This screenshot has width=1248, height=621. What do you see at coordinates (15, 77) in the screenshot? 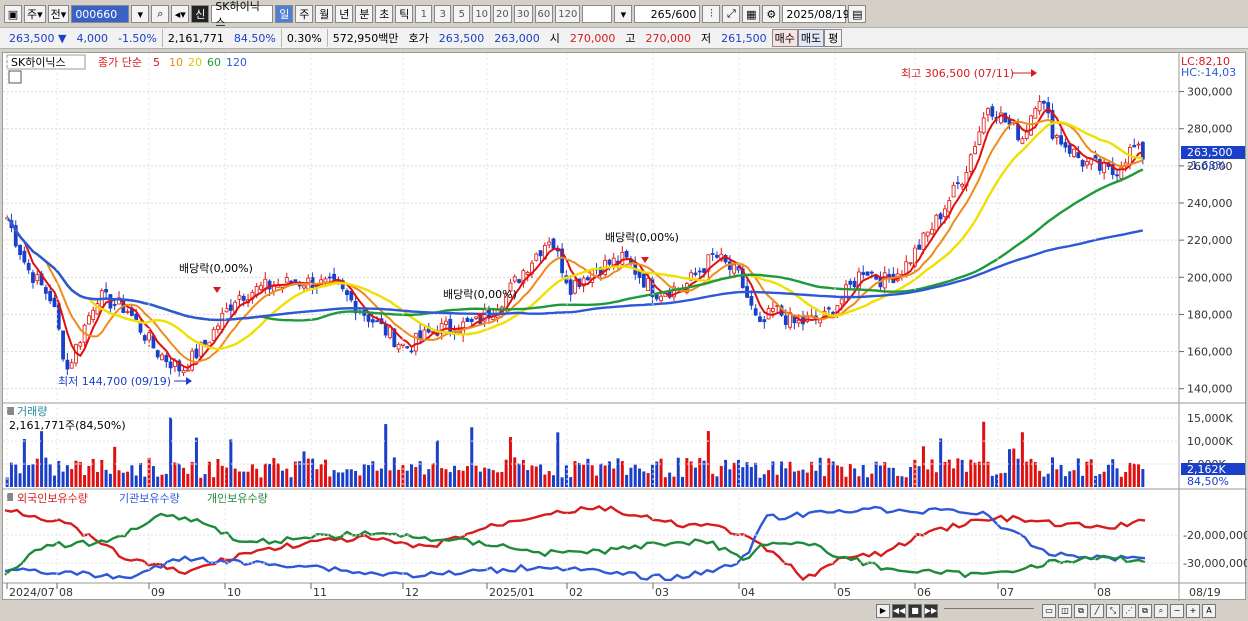
I see `grid-toggle-icon` at bounding box center [15, 77].